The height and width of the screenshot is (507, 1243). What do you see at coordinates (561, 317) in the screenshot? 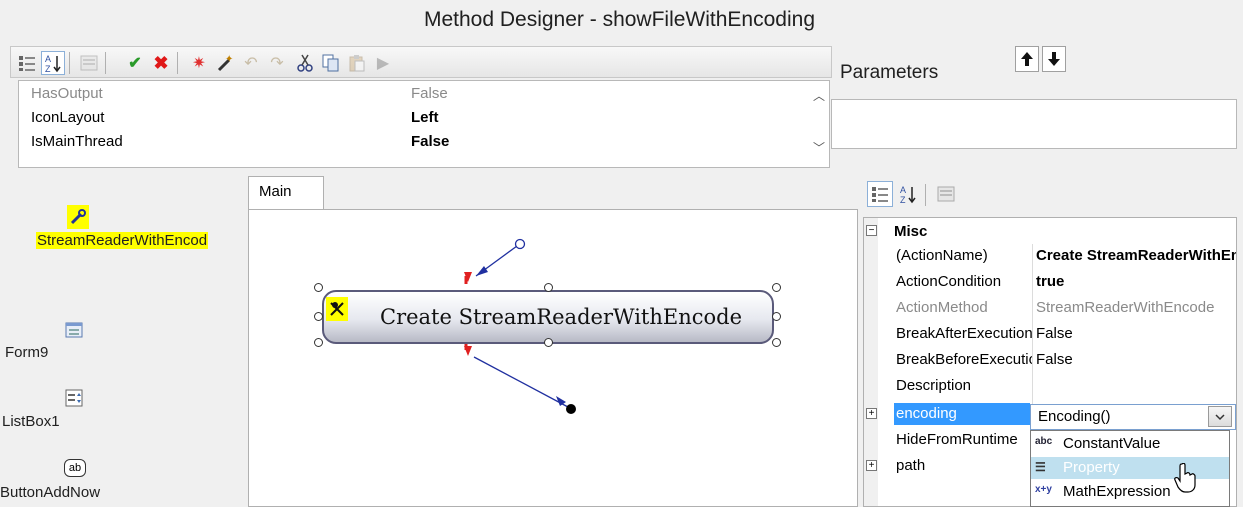
I see `action-node-label: Create StreamReaderWithEncode` at bounding box center [561, 317].